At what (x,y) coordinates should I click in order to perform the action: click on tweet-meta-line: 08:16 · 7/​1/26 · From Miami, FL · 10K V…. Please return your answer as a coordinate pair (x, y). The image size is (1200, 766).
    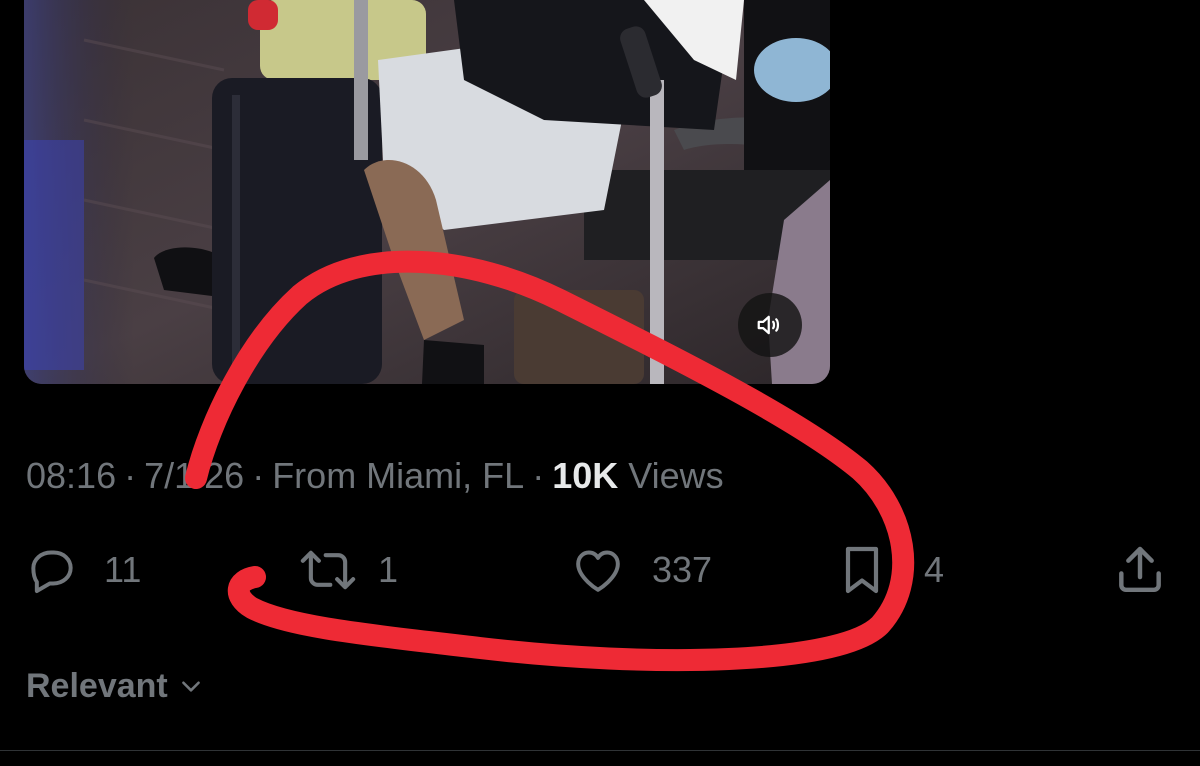
    Looking at the image, I should click on (375, 476).